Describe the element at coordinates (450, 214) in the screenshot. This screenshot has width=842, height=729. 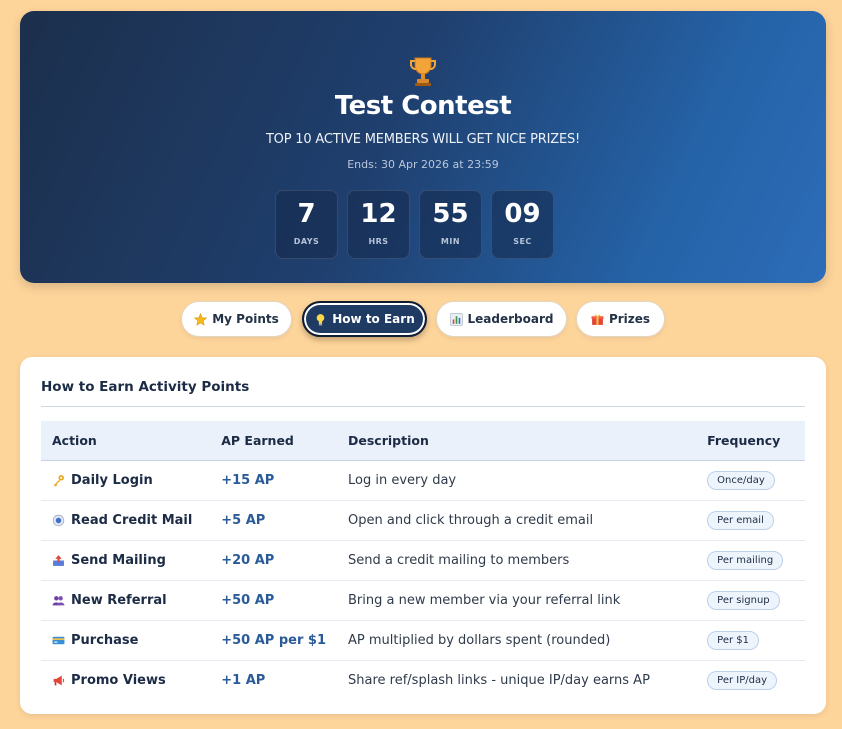
I see `countdown-value: 55` at that location.